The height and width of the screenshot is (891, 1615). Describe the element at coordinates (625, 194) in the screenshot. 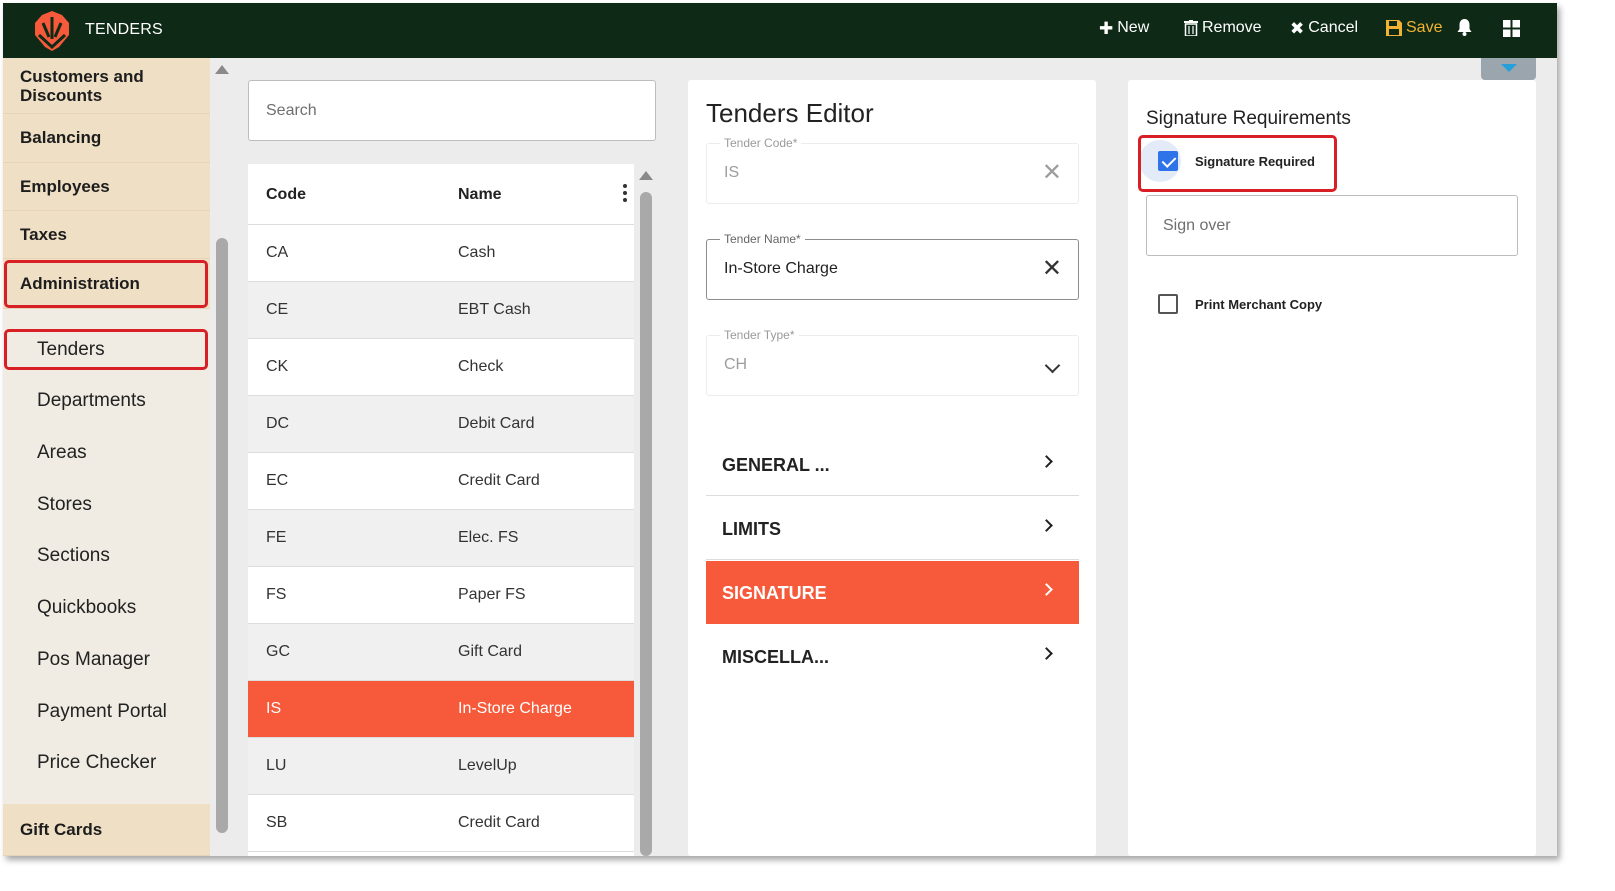

I see `more-options-icon` at that location.